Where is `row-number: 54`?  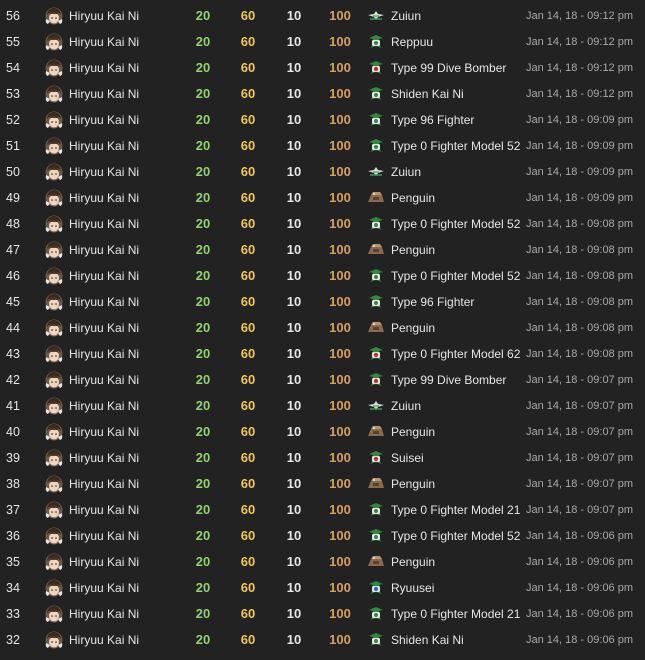 row-number: 54 is located at coordinates (13, 68).